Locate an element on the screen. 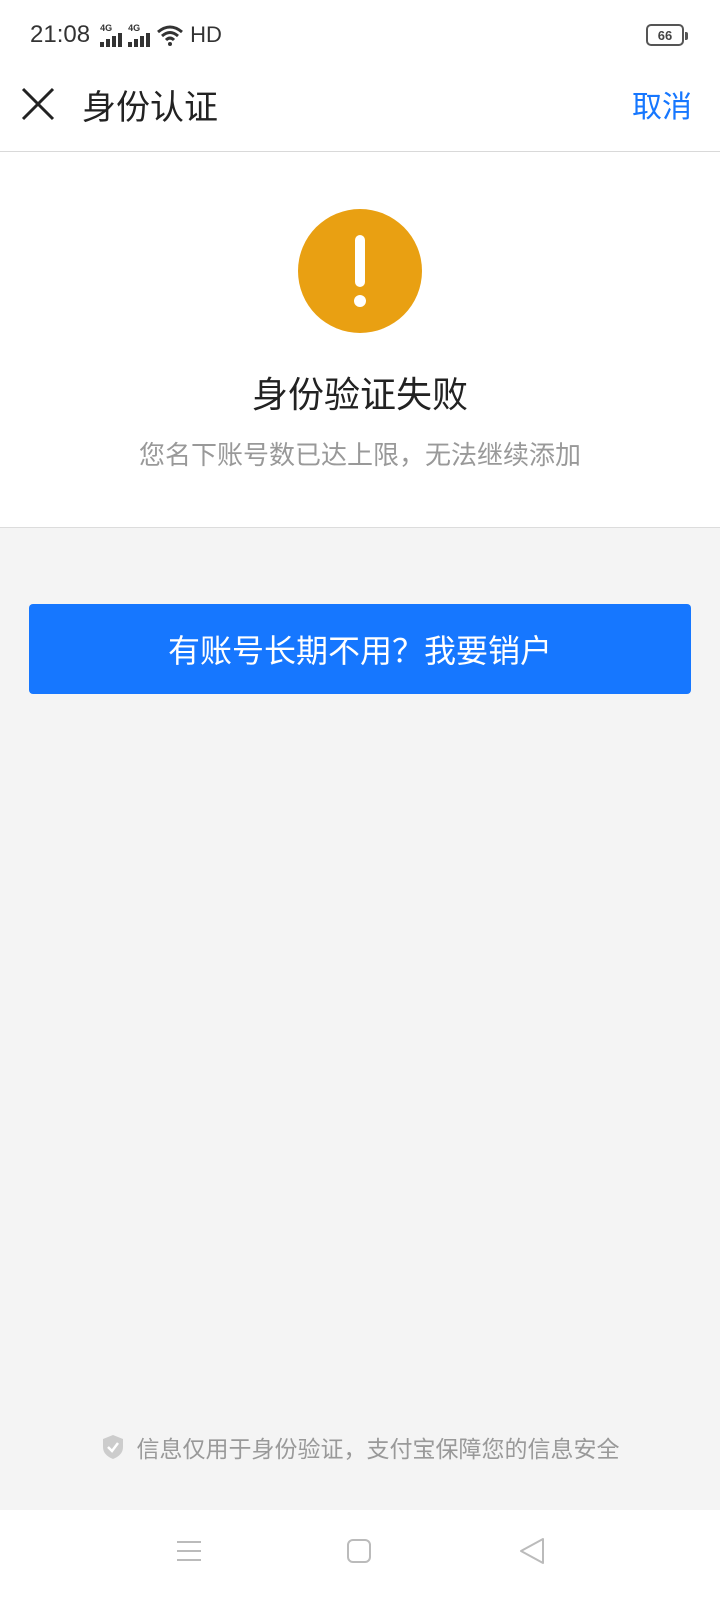 Image resolution: width=720 pixels, height=1600 pixels. battery-level: 66 is located at coordinates (665, 35).